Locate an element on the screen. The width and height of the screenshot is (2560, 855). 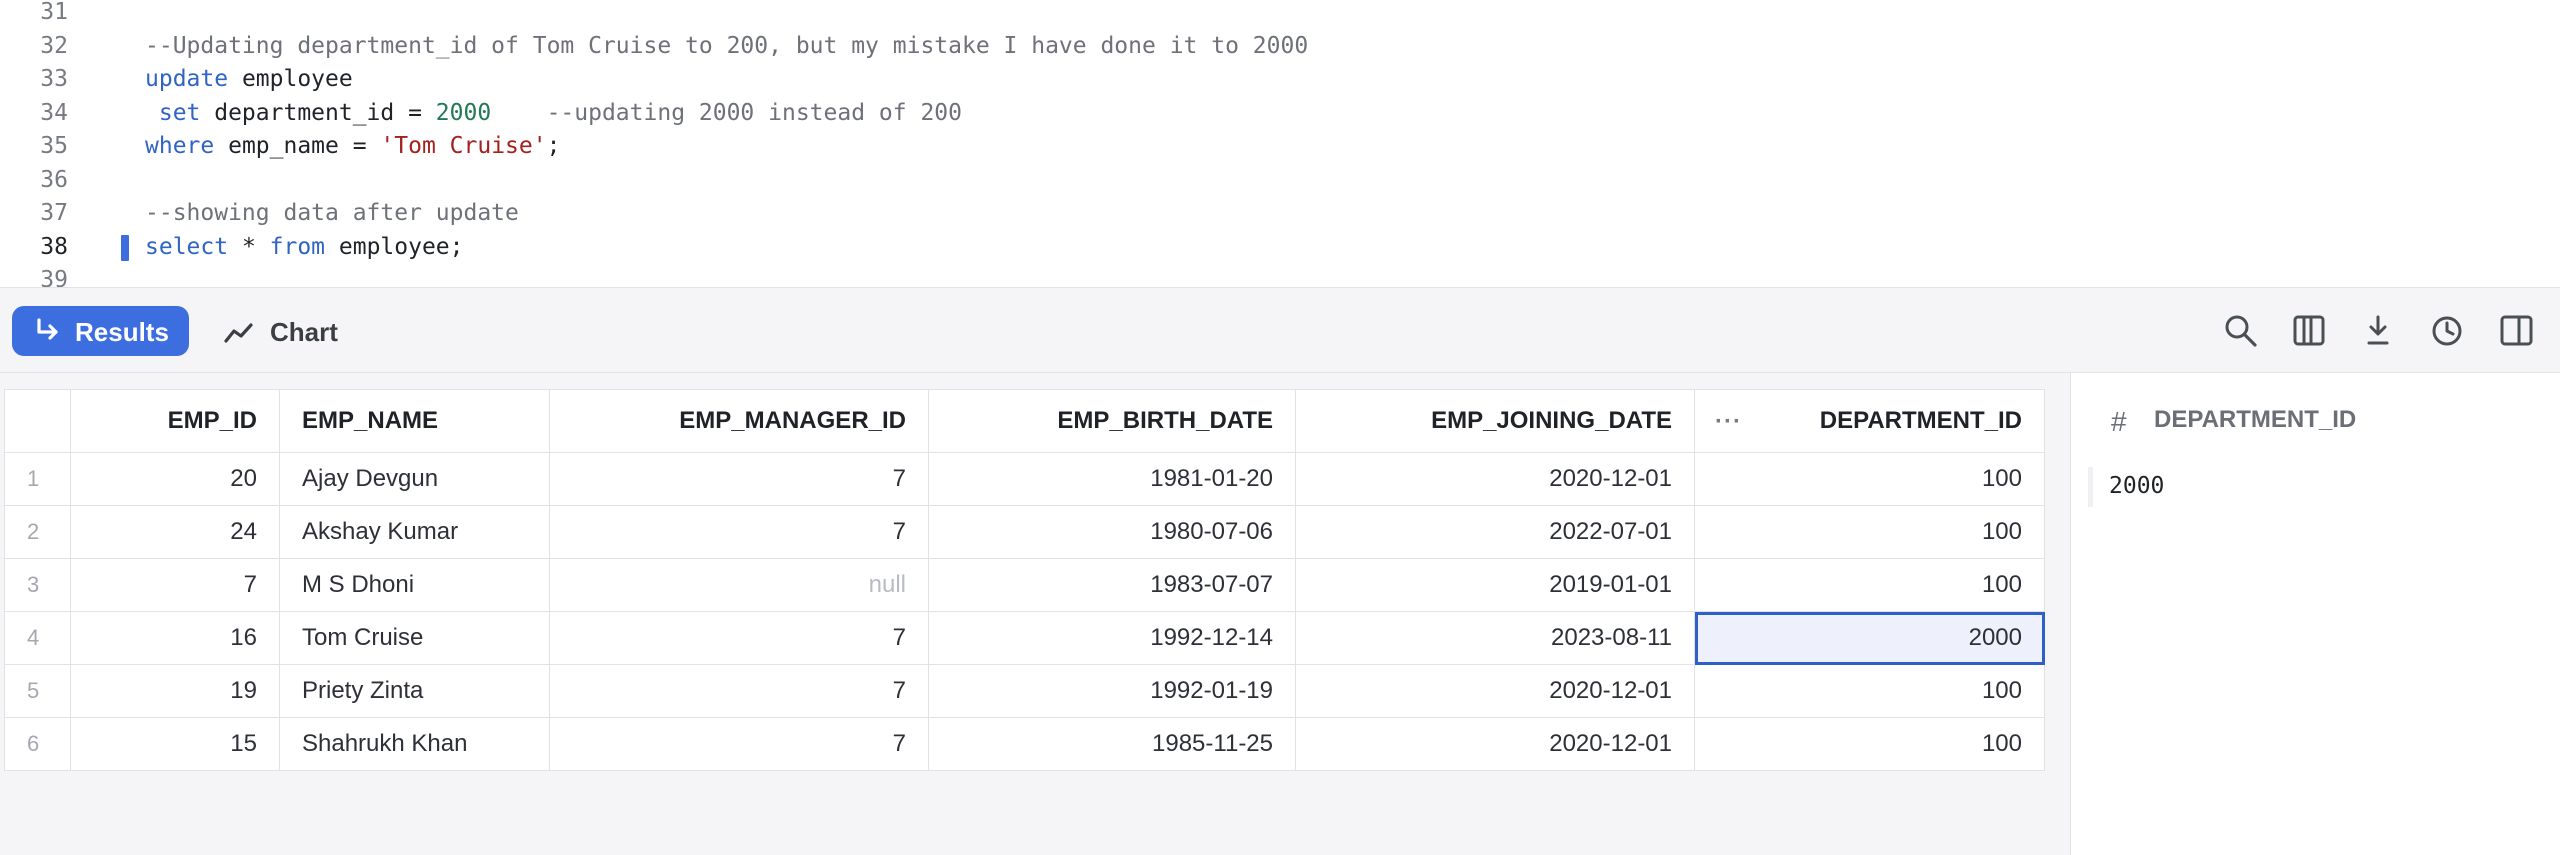
table-cell: M S Dhoni is located at coordinates (414, 585).